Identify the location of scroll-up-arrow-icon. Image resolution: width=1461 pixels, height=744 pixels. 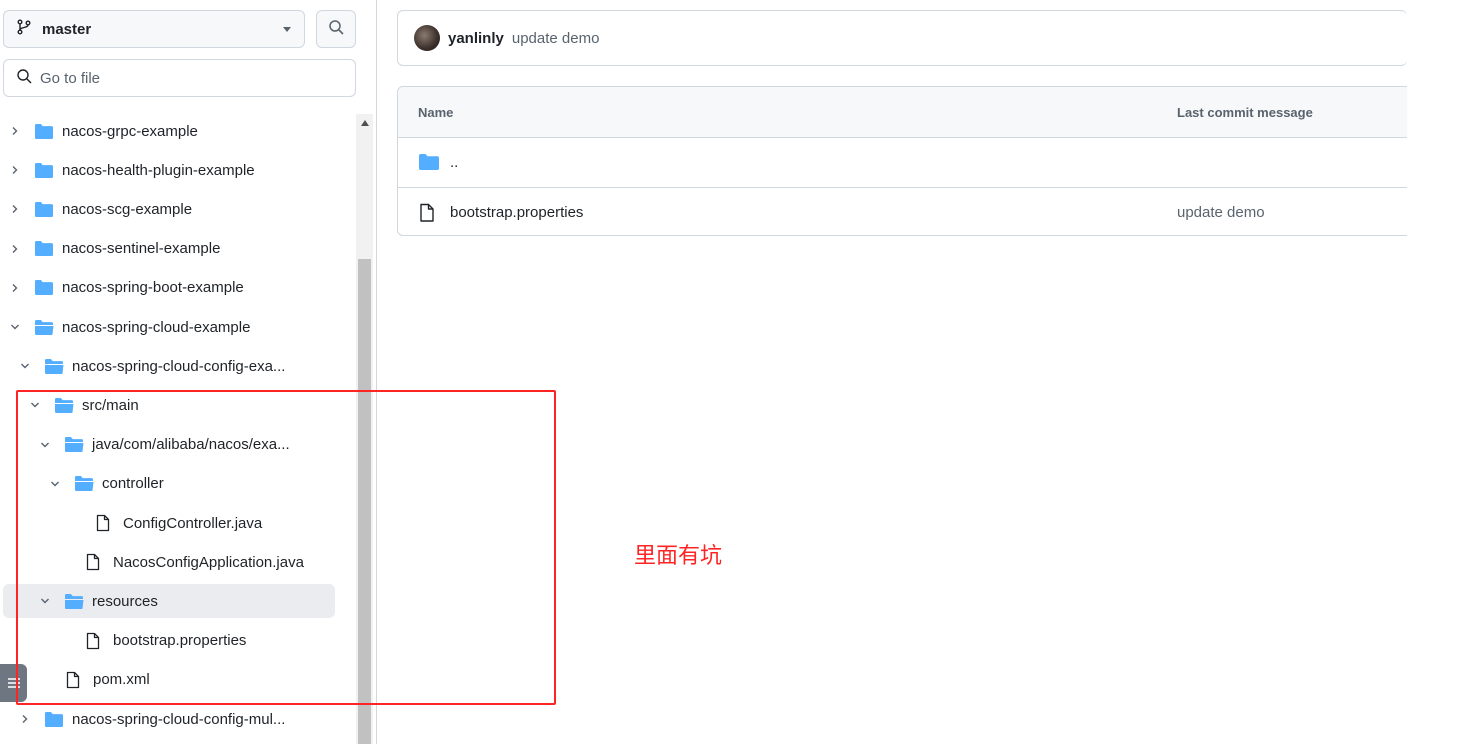
(364, 123).